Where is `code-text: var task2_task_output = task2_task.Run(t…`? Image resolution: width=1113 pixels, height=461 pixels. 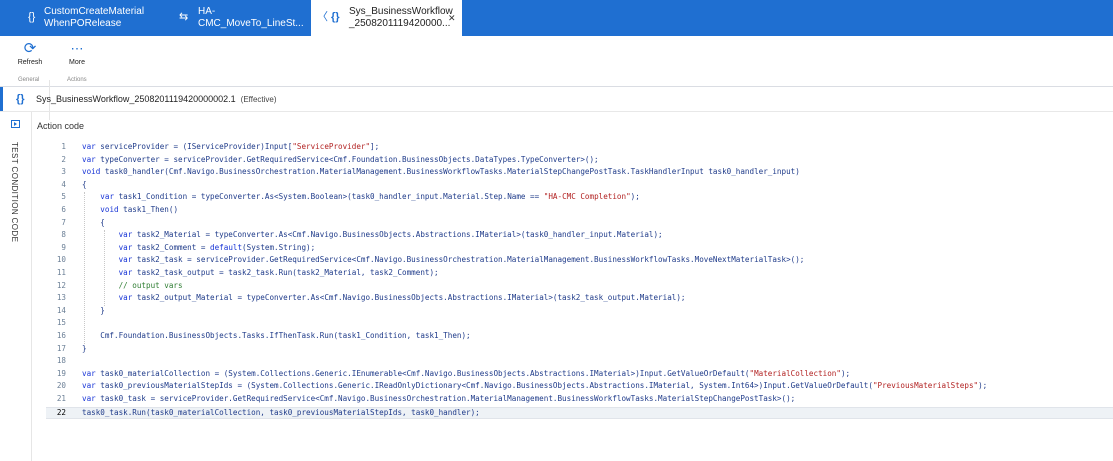 code-text: var task2_task_output = task2_task.Run(t… is located at coordinates (278, 272).